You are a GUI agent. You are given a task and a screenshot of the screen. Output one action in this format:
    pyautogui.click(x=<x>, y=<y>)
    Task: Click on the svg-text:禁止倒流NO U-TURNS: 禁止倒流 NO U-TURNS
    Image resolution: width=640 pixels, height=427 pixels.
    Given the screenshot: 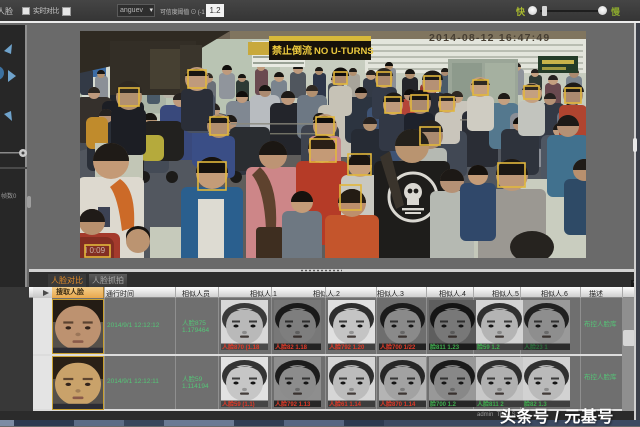 What is the action you would take?
    pyautogui.click(x=322, y=50)
    